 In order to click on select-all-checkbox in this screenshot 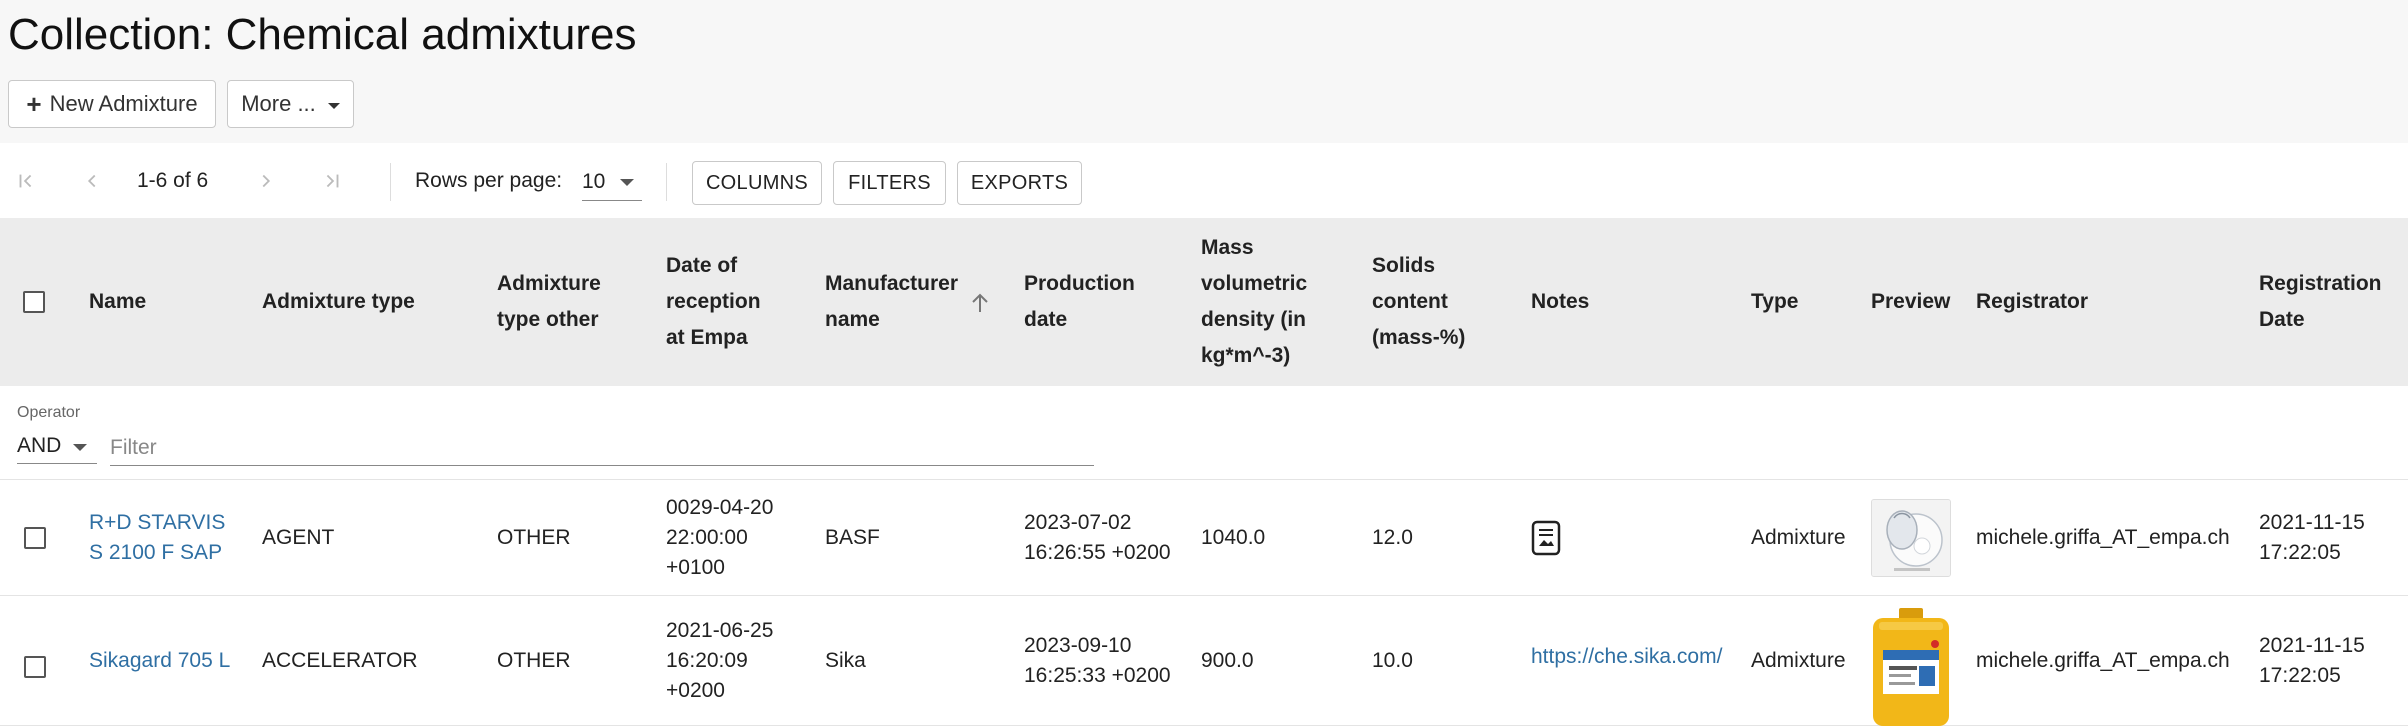, I will do `click(34, 302)`.